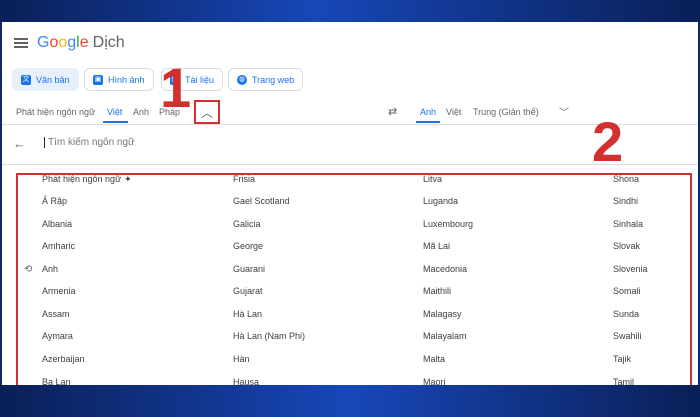 Image resolution: width=700 pixels, height=417 pixels. Describe the element at coordinates (273, 79) in the screenshot. I see `mode-label: Trang web` at that location.